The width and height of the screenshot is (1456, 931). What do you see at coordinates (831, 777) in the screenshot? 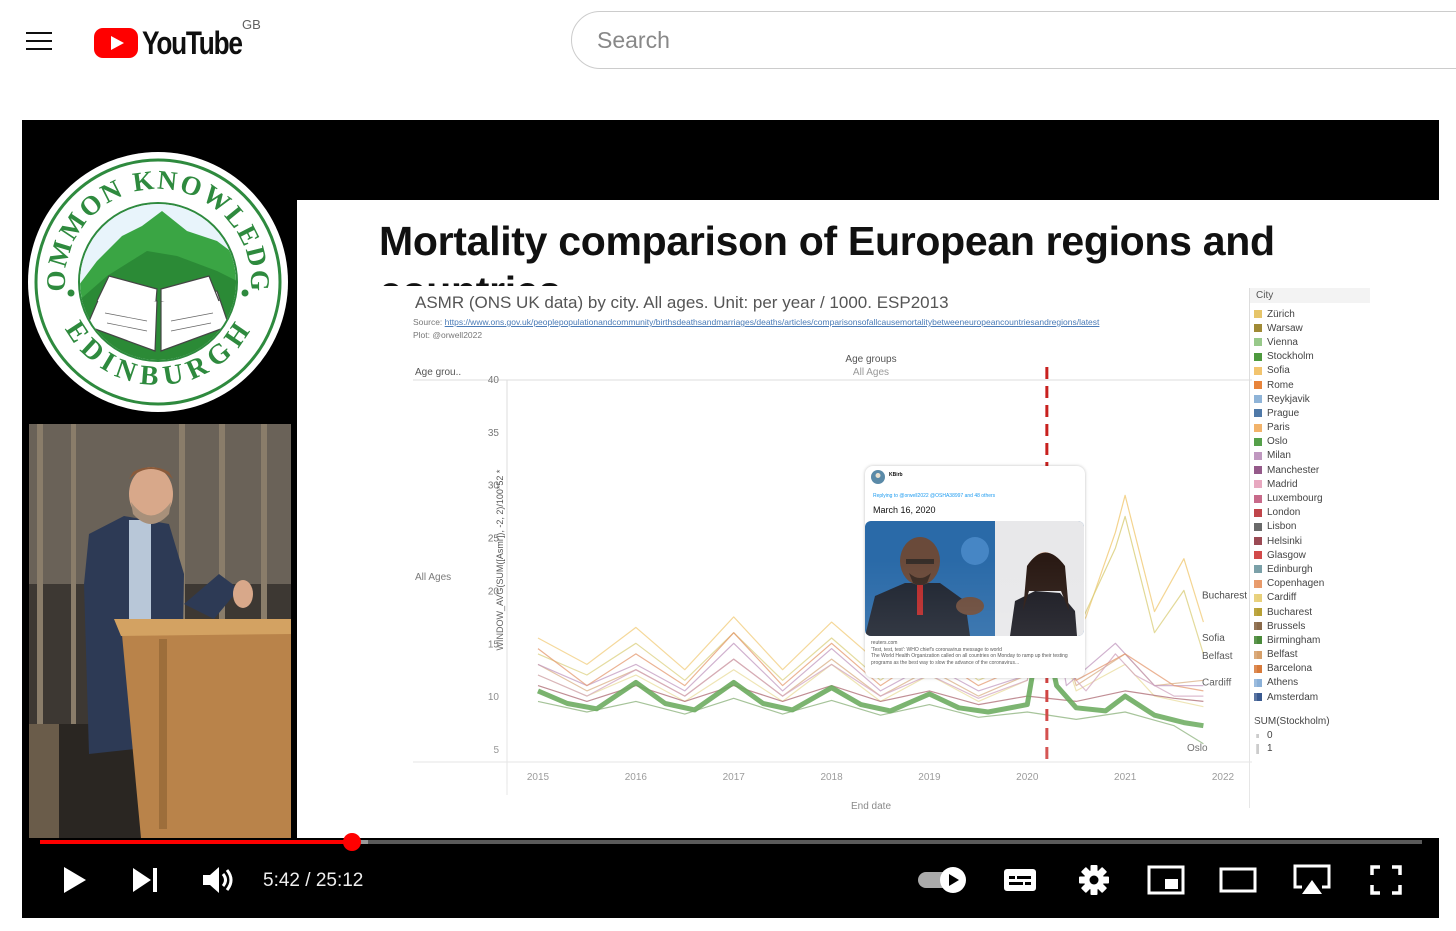
I see `x-tick-label: 2018` at bounding box center [831, 777].